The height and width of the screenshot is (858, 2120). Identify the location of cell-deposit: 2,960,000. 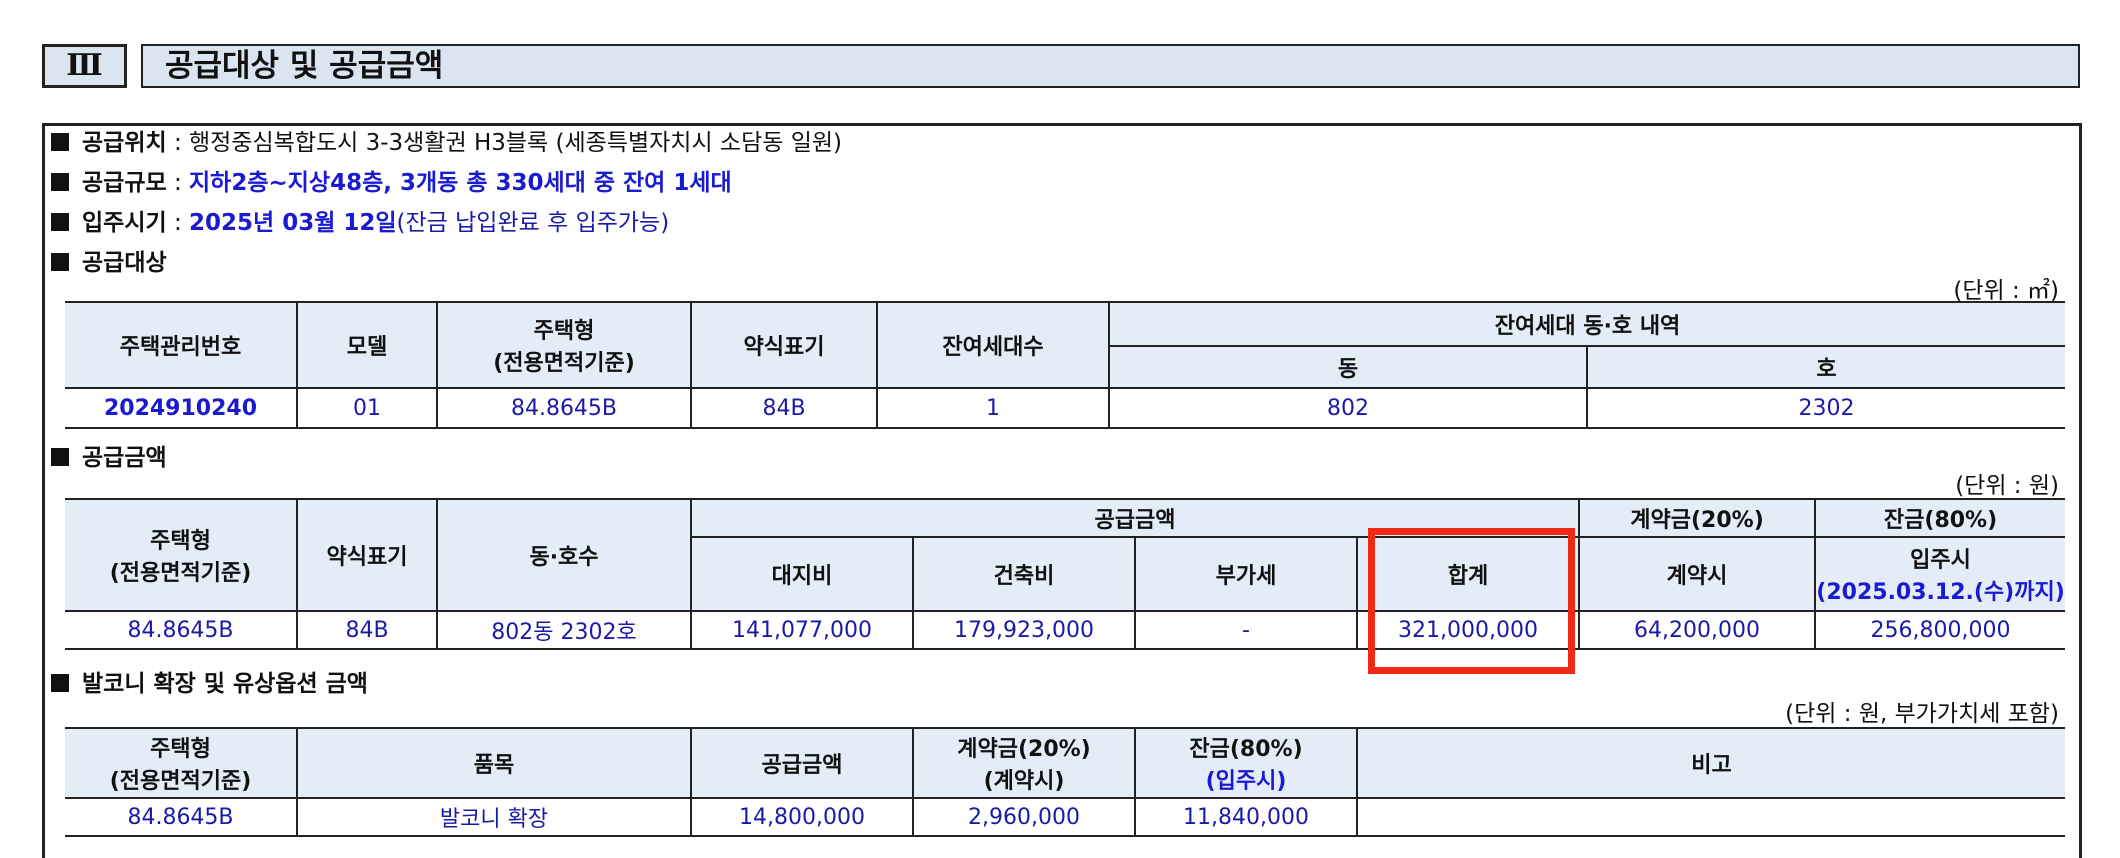
(1024, 817).